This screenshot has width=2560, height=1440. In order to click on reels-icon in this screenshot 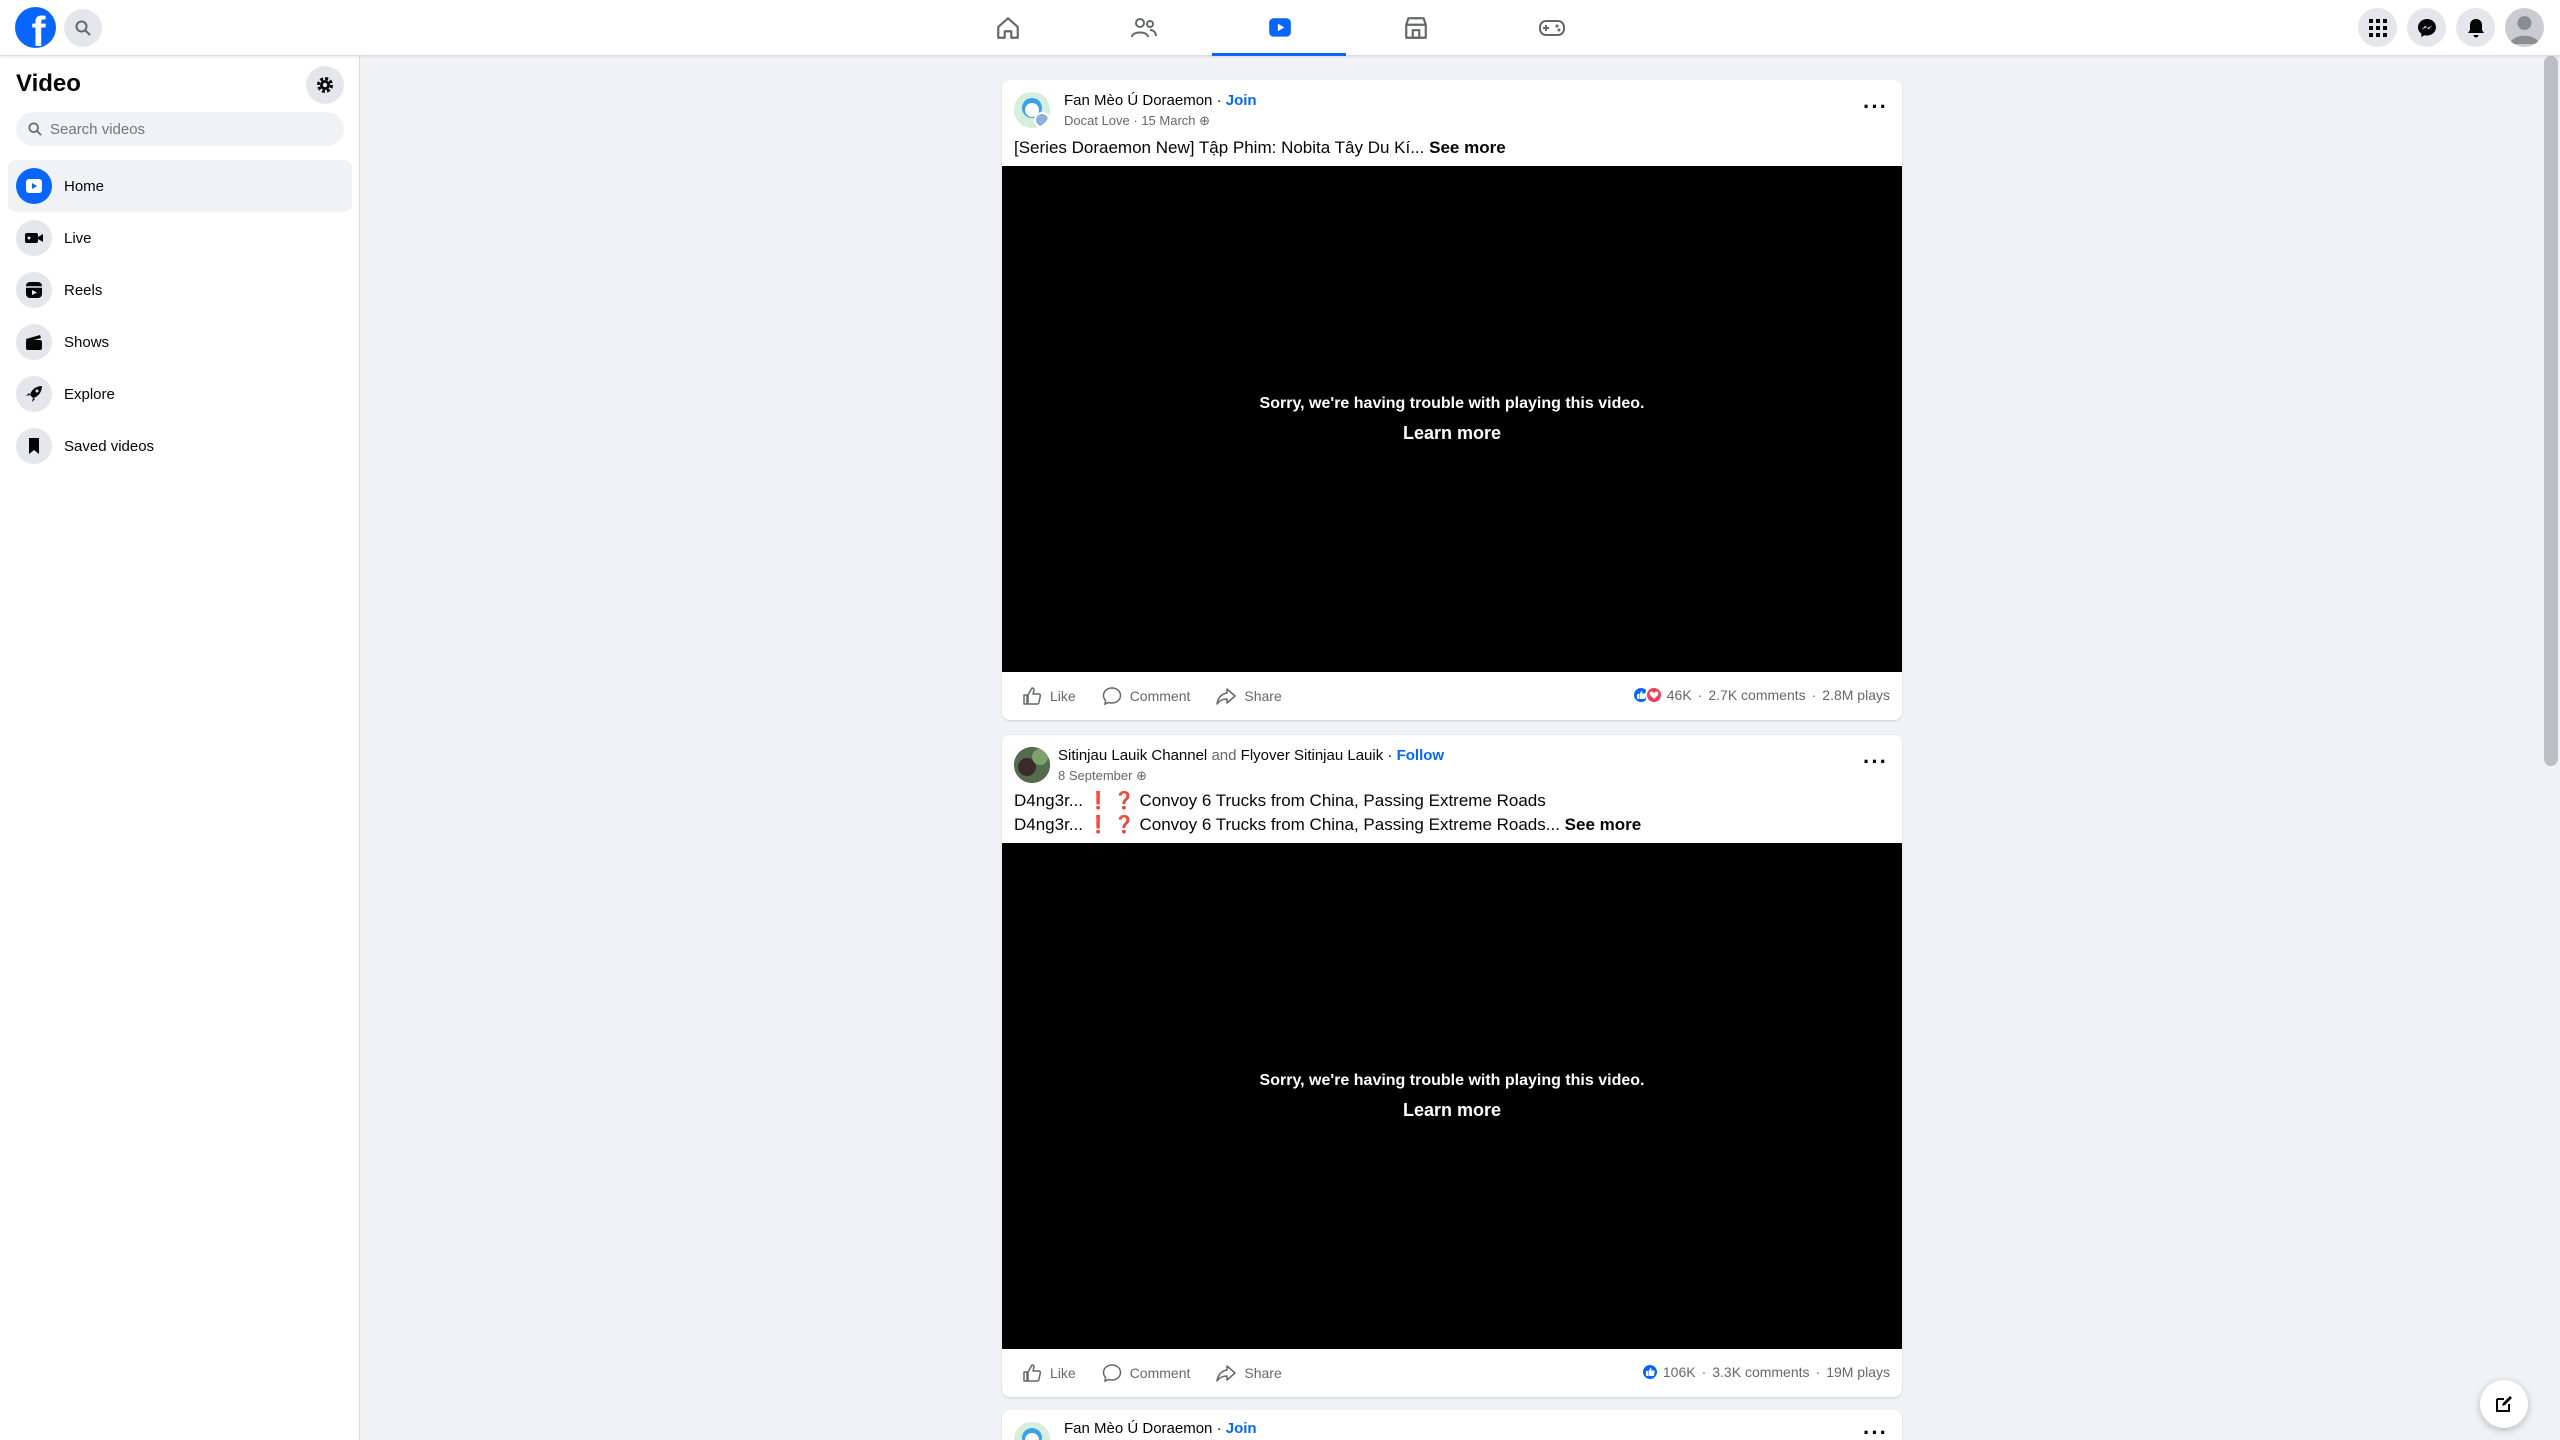, I will do `click(34, 290)`.